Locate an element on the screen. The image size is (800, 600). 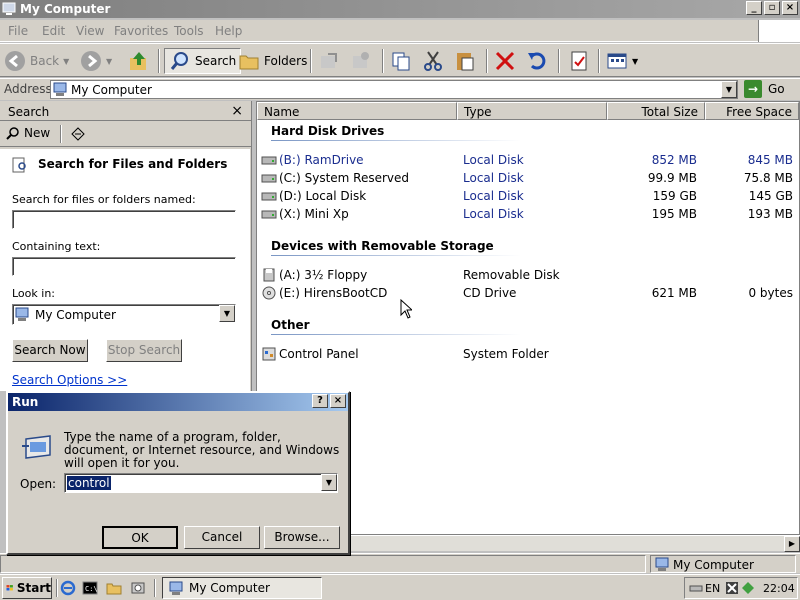
copy-to-button is located at coordinates (361, 61).